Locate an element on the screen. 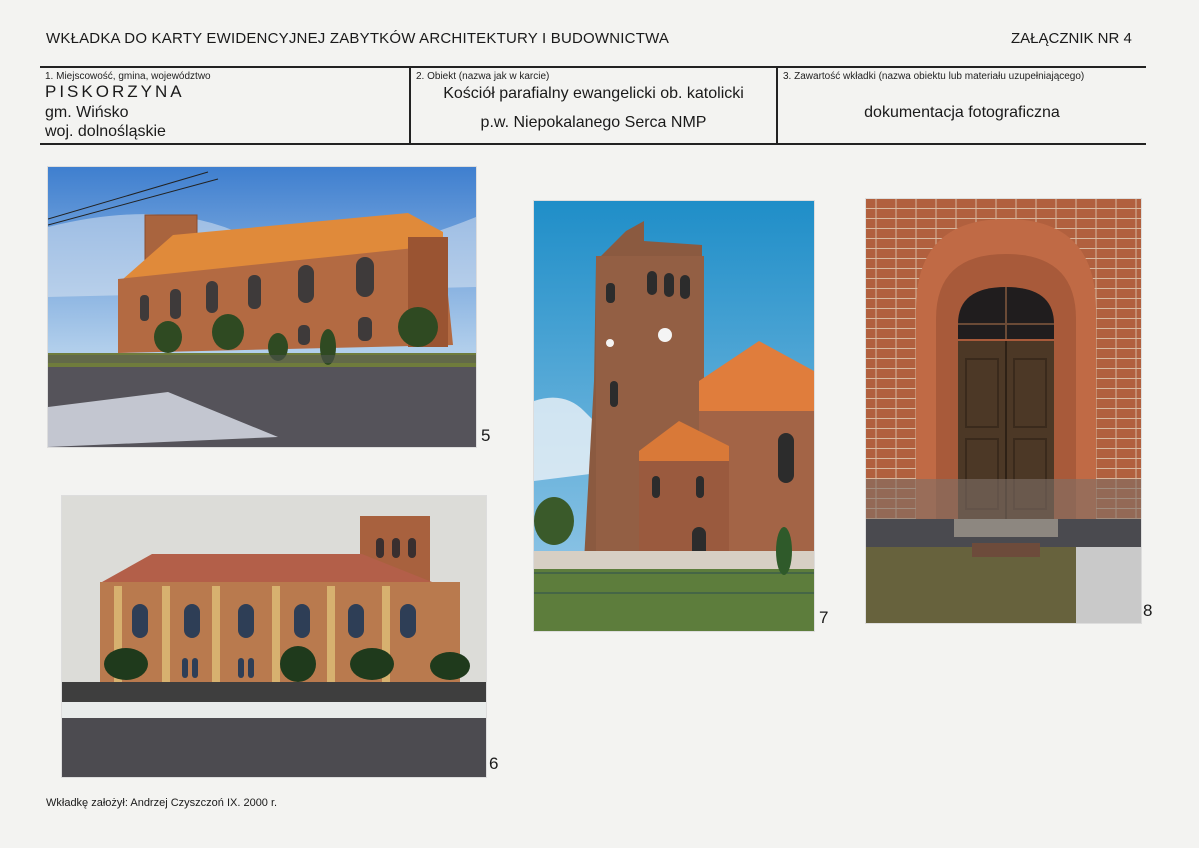 Image resolution: width=1199 pixels, height=848 pixels. voivodeship-name: woj. dolnośląskie is located at coordinates (105, 131).